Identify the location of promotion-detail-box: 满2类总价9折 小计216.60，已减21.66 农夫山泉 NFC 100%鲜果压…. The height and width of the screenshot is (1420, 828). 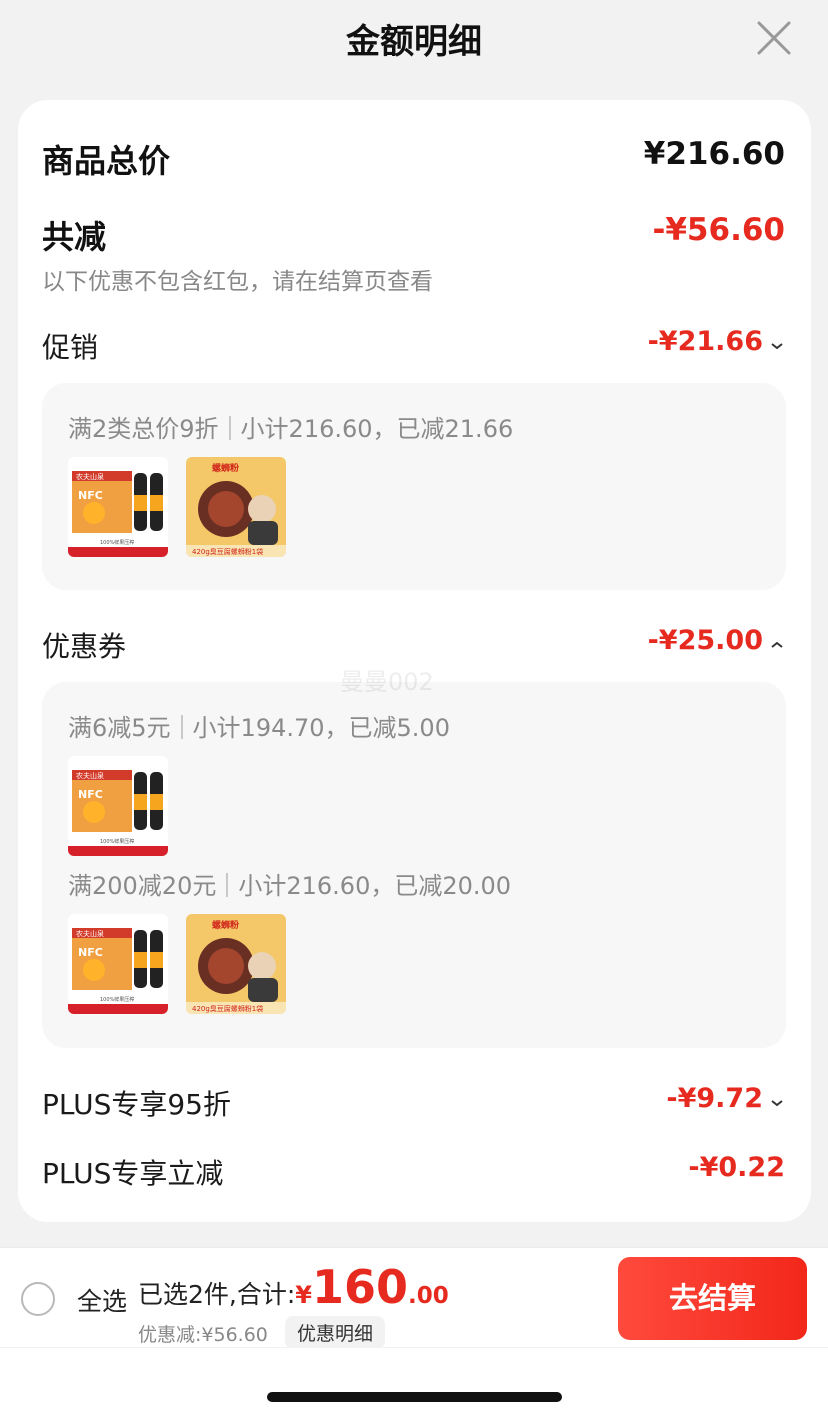
(414, 486).